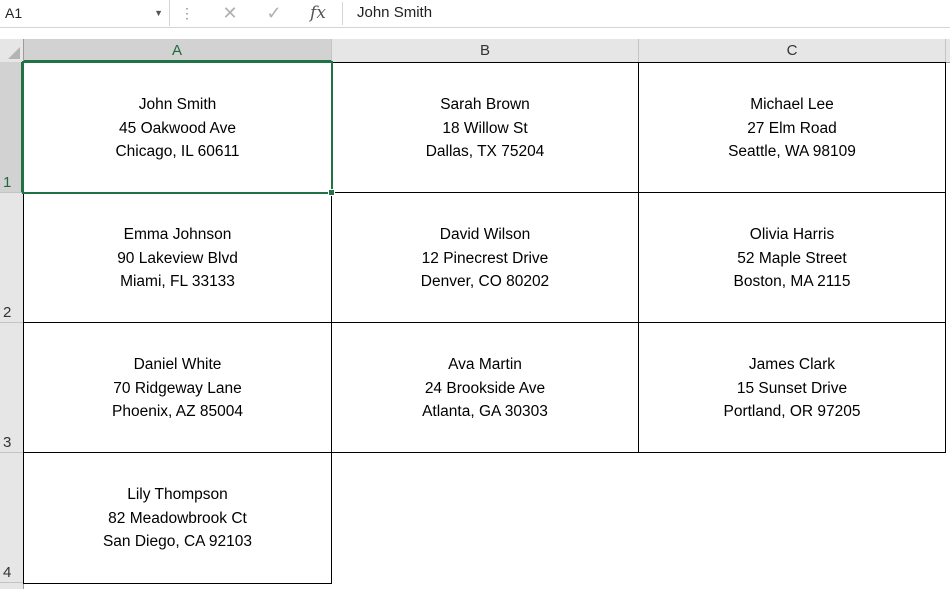 The image size is (950, 589). What do you see at coordinates (792, 411) in the screenshot?
I see `cell-line: Portland, OR 97205` at bounding box center [792, 411].